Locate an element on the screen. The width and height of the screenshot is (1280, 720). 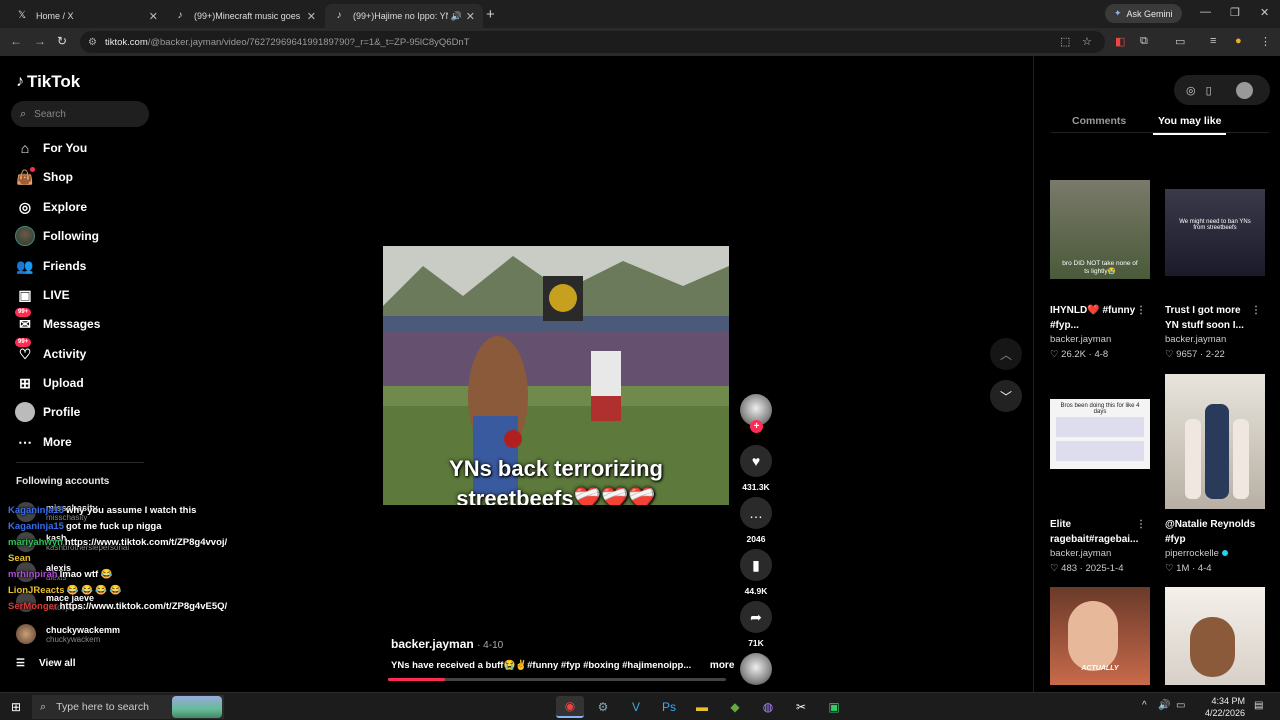
vegas-icon: V is located at coordinates (636, 707).